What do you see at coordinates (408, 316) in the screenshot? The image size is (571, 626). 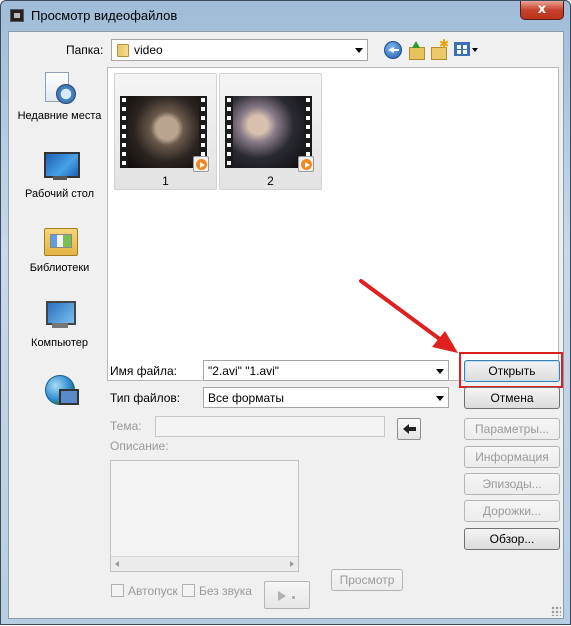 I see `annotation-arrow` at bounding box center [408, 316].